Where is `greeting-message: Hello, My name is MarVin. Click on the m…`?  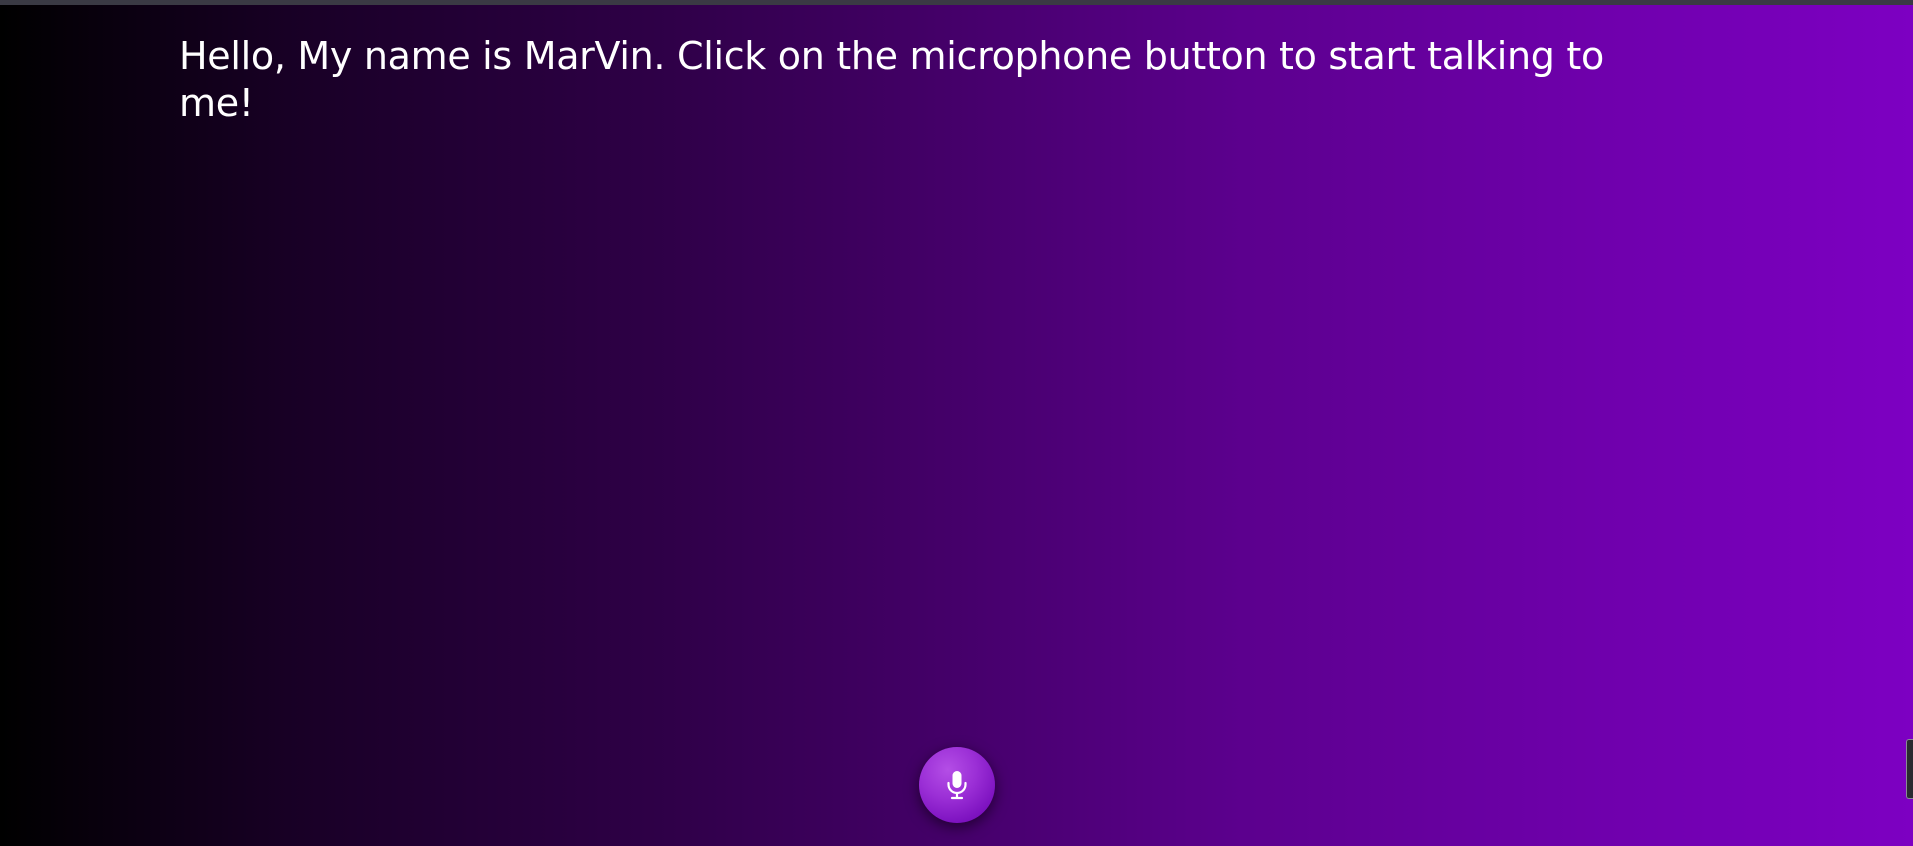
greeting-message: Hello, My name is MarVin. Click on the m… is located at coordinates (891, 79).